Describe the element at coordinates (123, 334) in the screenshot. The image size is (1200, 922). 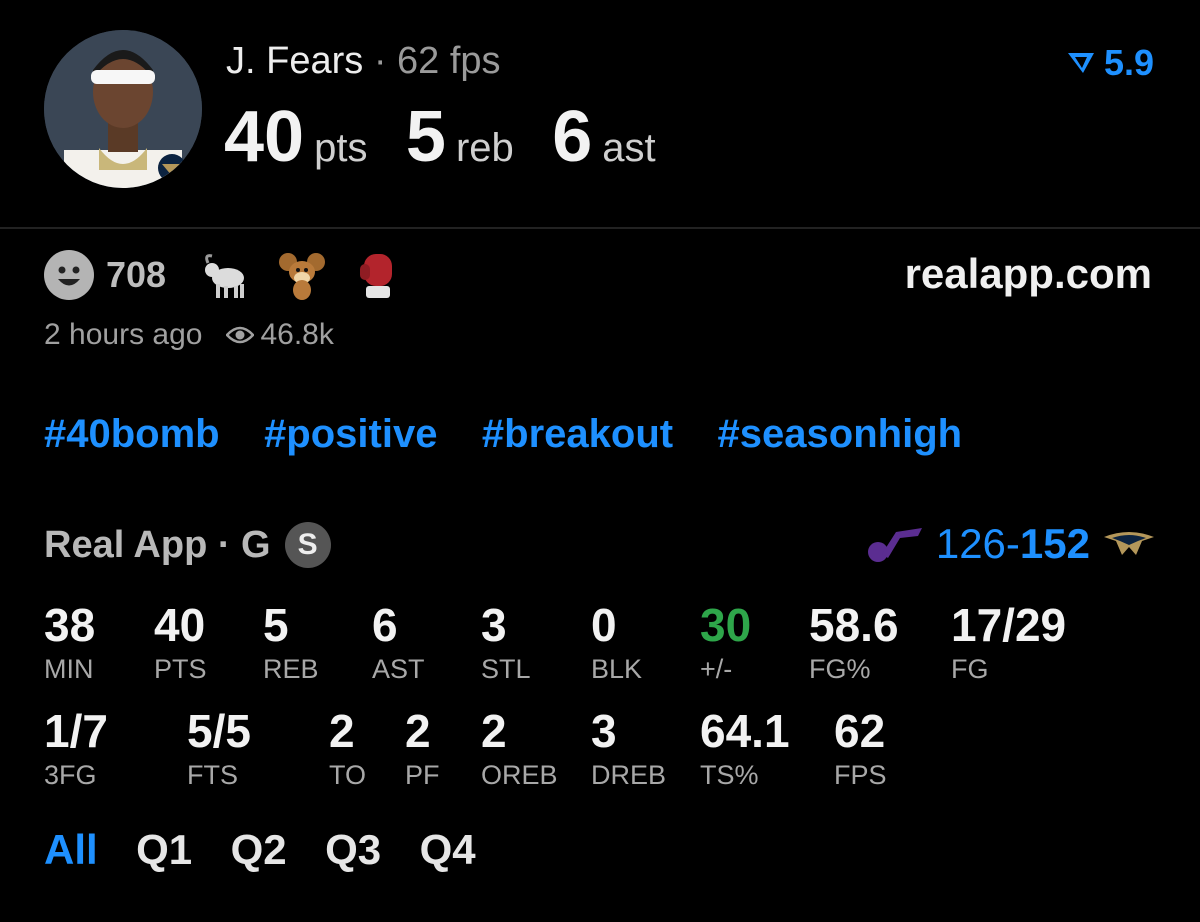
I see `time-ago: 2 hours ago` at that location.